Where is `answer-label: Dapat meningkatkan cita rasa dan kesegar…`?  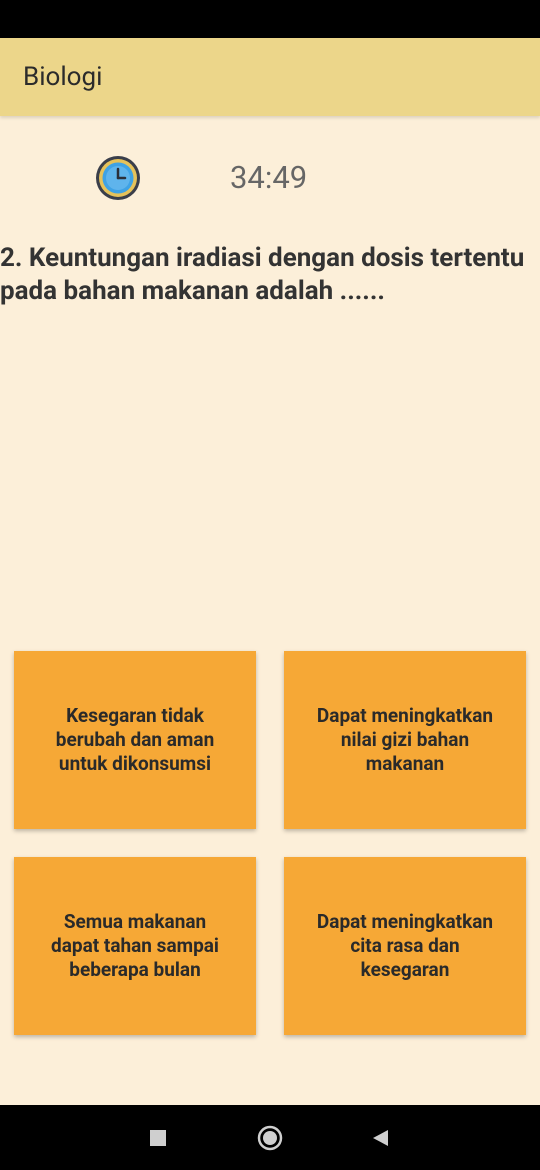 answer-label: Dapat meningkatkan cita rasa dan kesegar… is located at coordinates (405, 945).